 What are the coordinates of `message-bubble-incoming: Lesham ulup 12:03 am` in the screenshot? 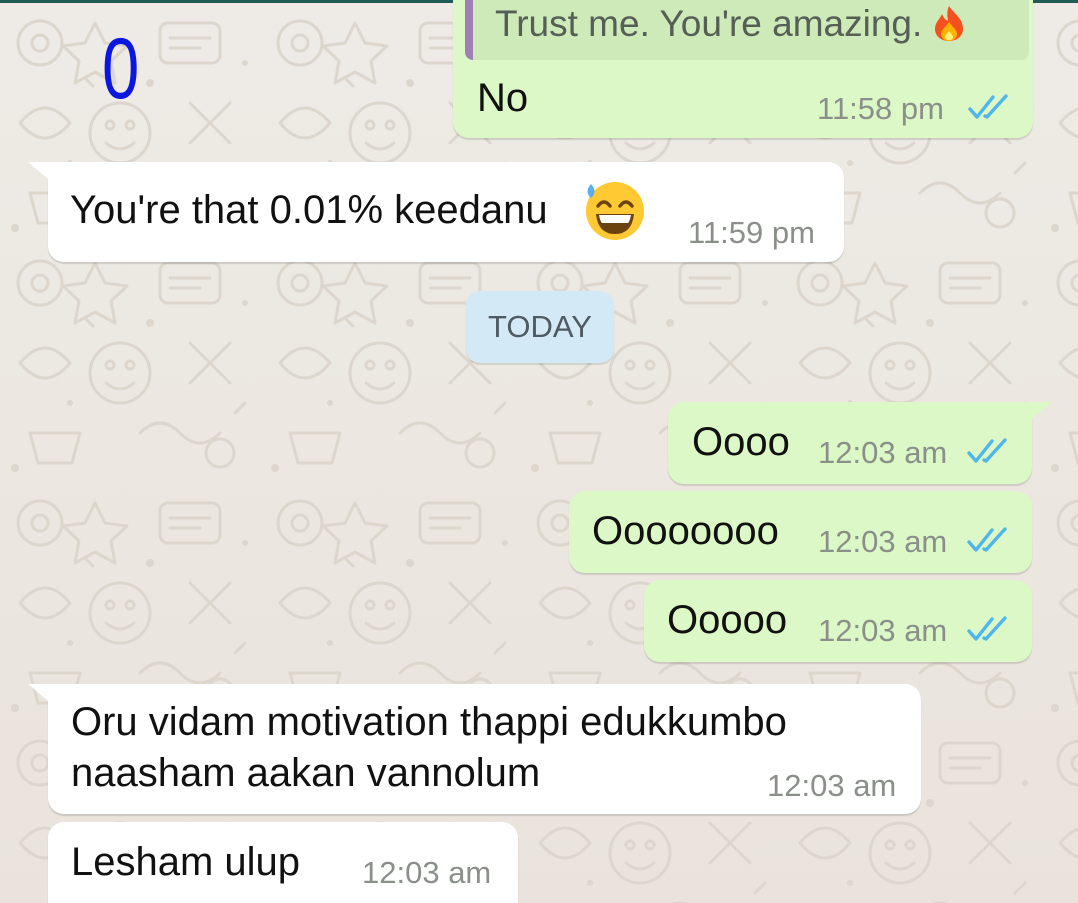 It's located at (283, 862).